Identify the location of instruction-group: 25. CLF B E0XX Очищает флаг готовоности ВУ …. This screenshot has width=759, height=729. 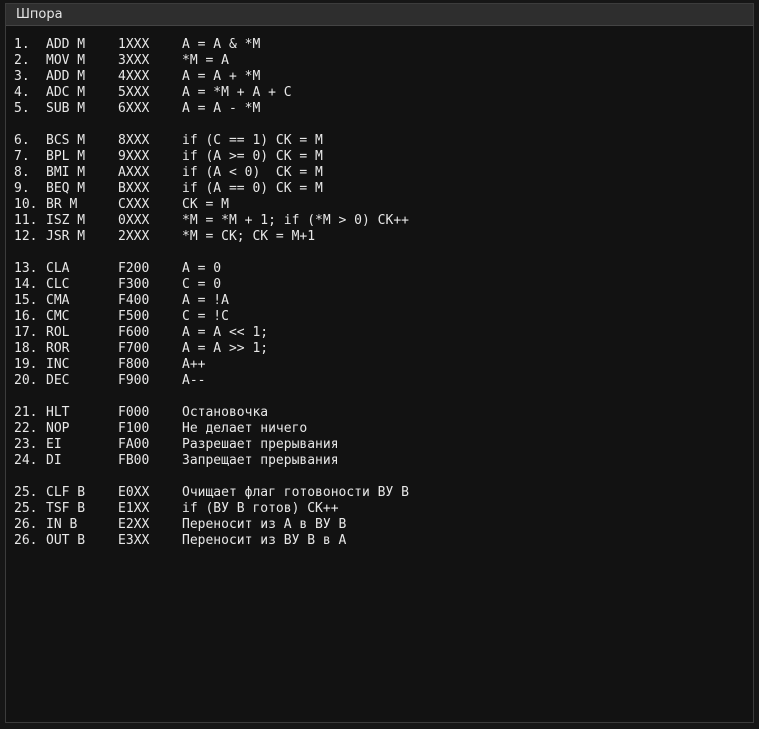
(383, 517).